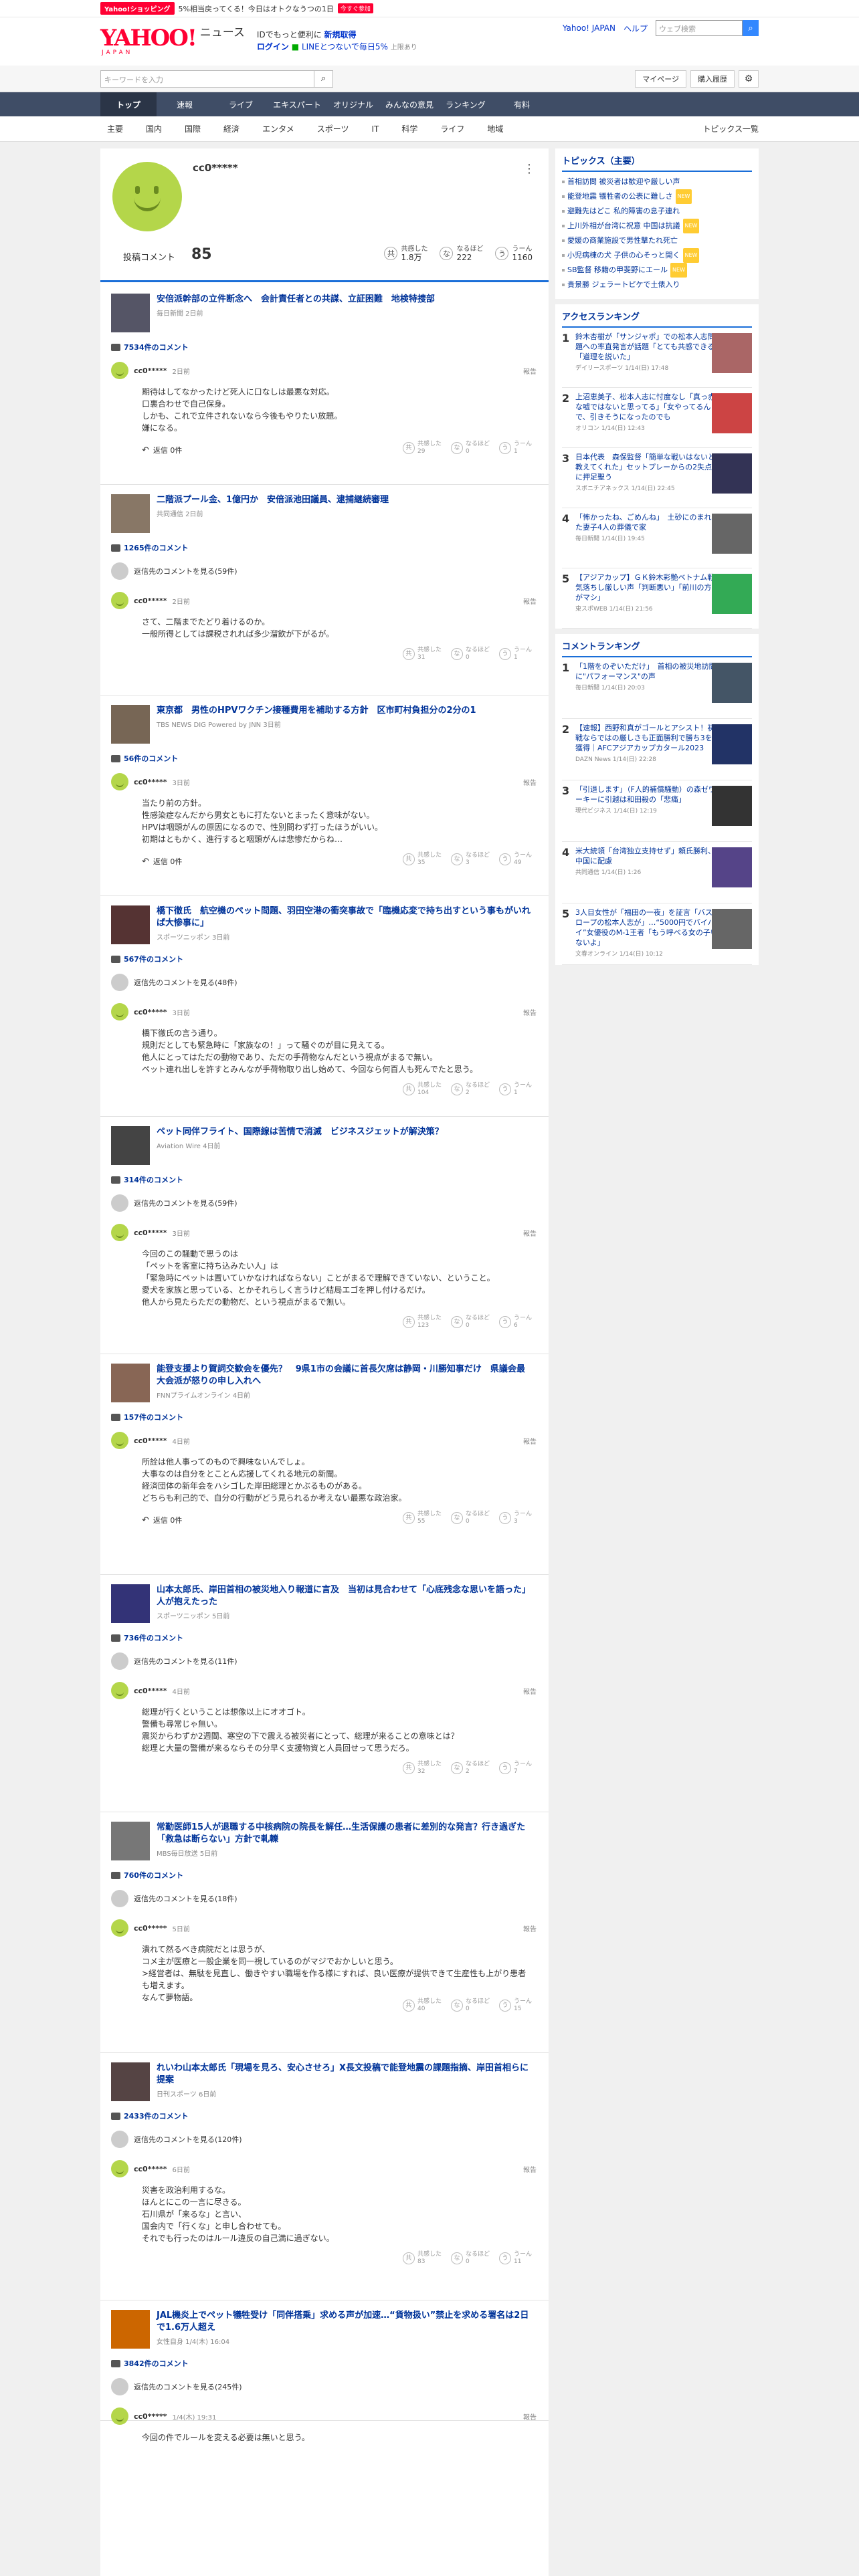  Describe the element at coordinates (137, 8) in the screenshot. I see `shopping-badge: Yahoo!ショッピング` at that location.